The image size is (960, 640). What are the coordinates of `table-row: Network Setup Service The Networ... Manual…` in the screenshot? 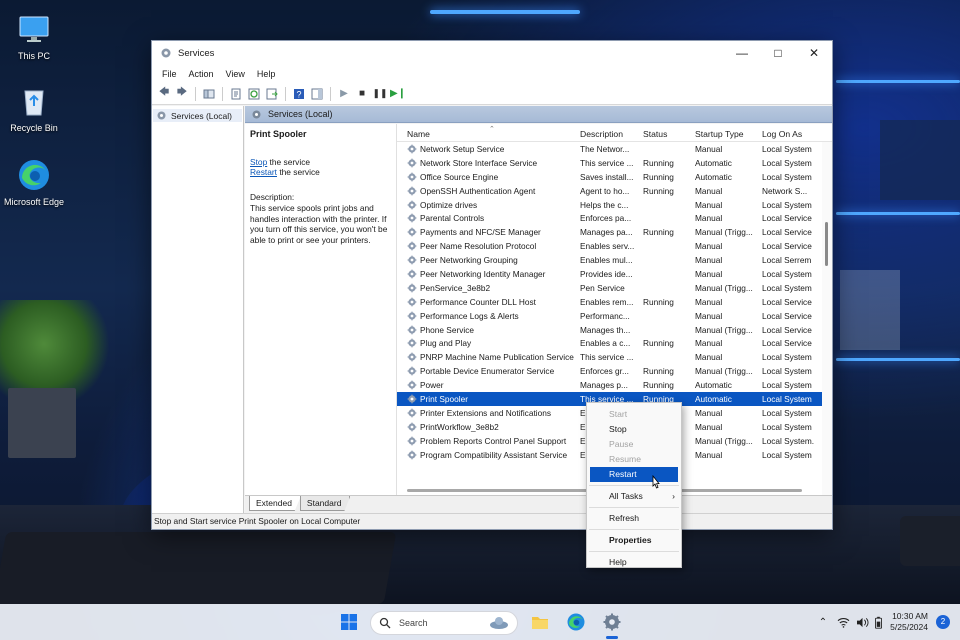 It's located at (614, 149).